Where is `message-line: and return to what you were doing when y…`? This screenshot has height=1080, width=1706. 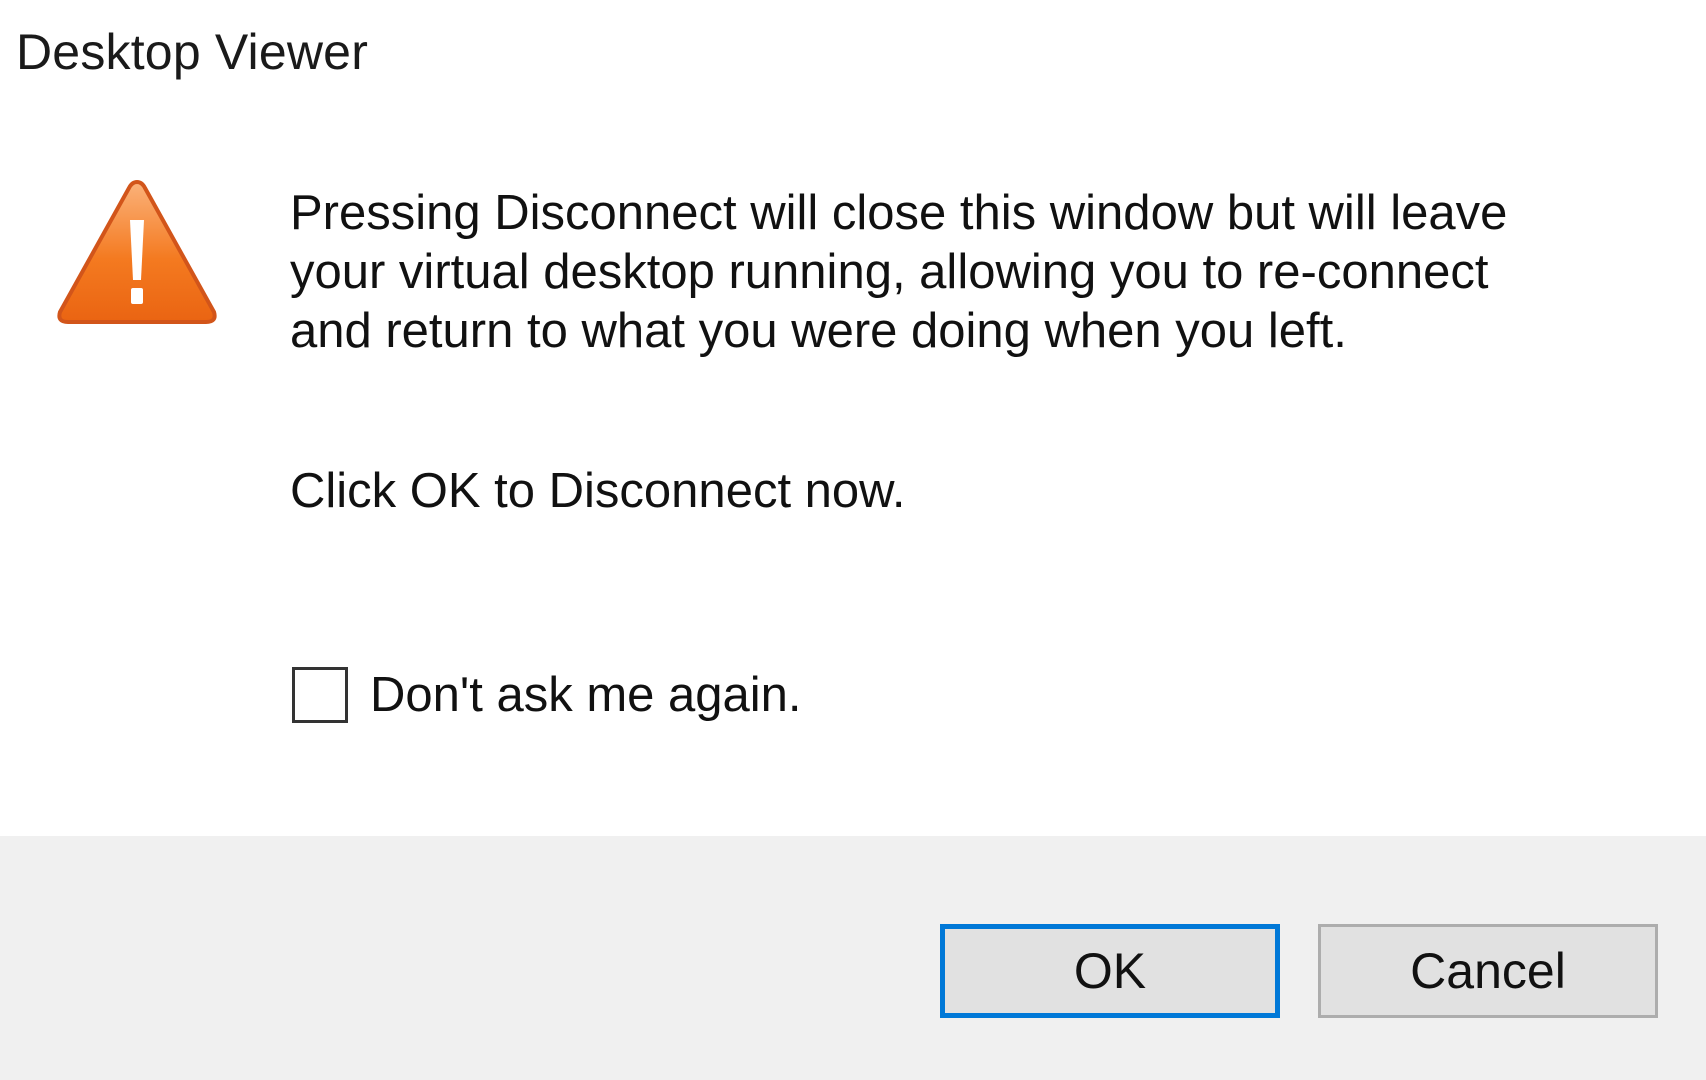
message-line: and return to what you were doing when y… is located at coordinates (818, 331).